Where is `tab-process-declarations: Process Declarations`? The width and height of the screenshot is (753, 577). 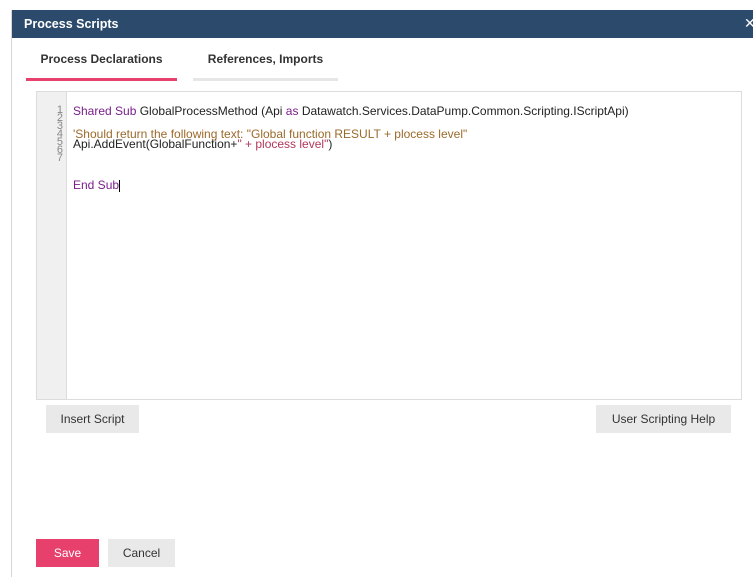
tab-process-declarations: Process Declarations is located at coordinates (101, 64).